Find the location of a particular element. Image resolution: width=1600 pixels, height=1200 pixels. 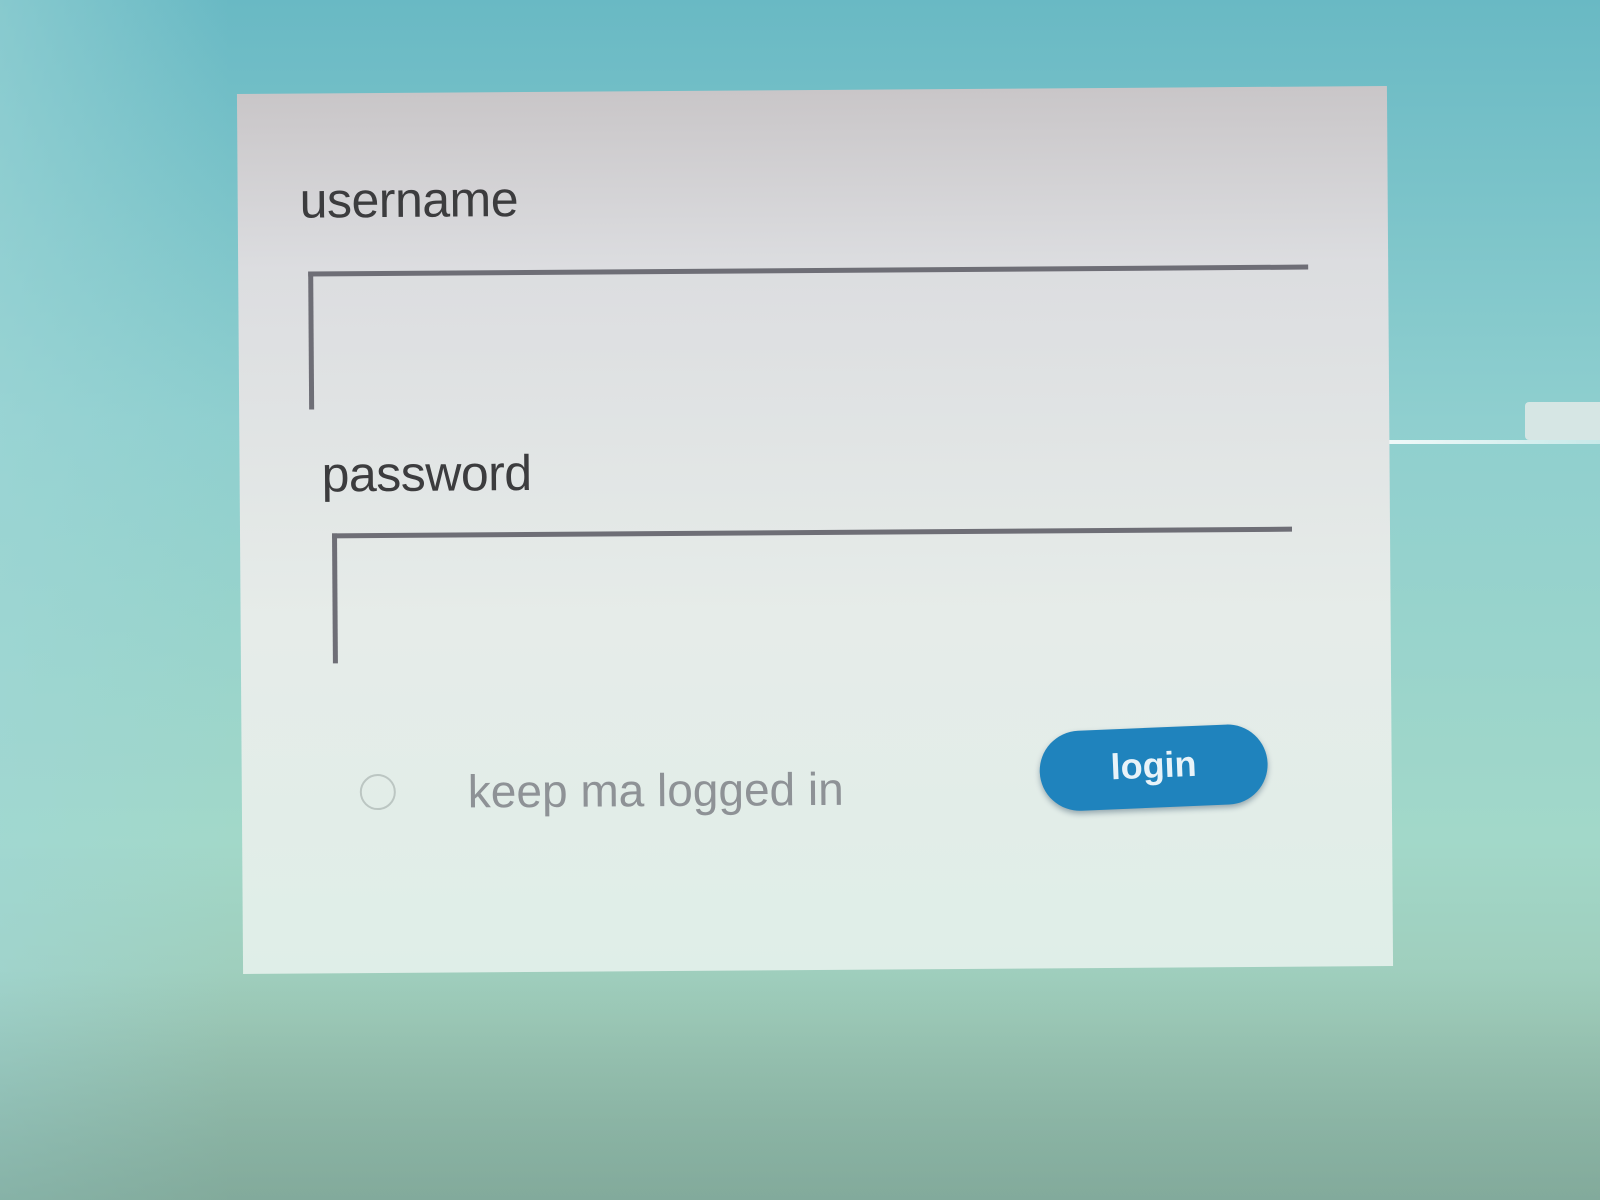

username-label: username is located at coordinates (409, 200).